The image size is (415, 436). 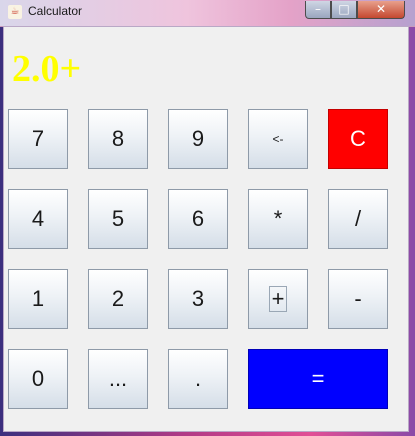 I want to click on maximize-button: □, so click(x=344, y=10).